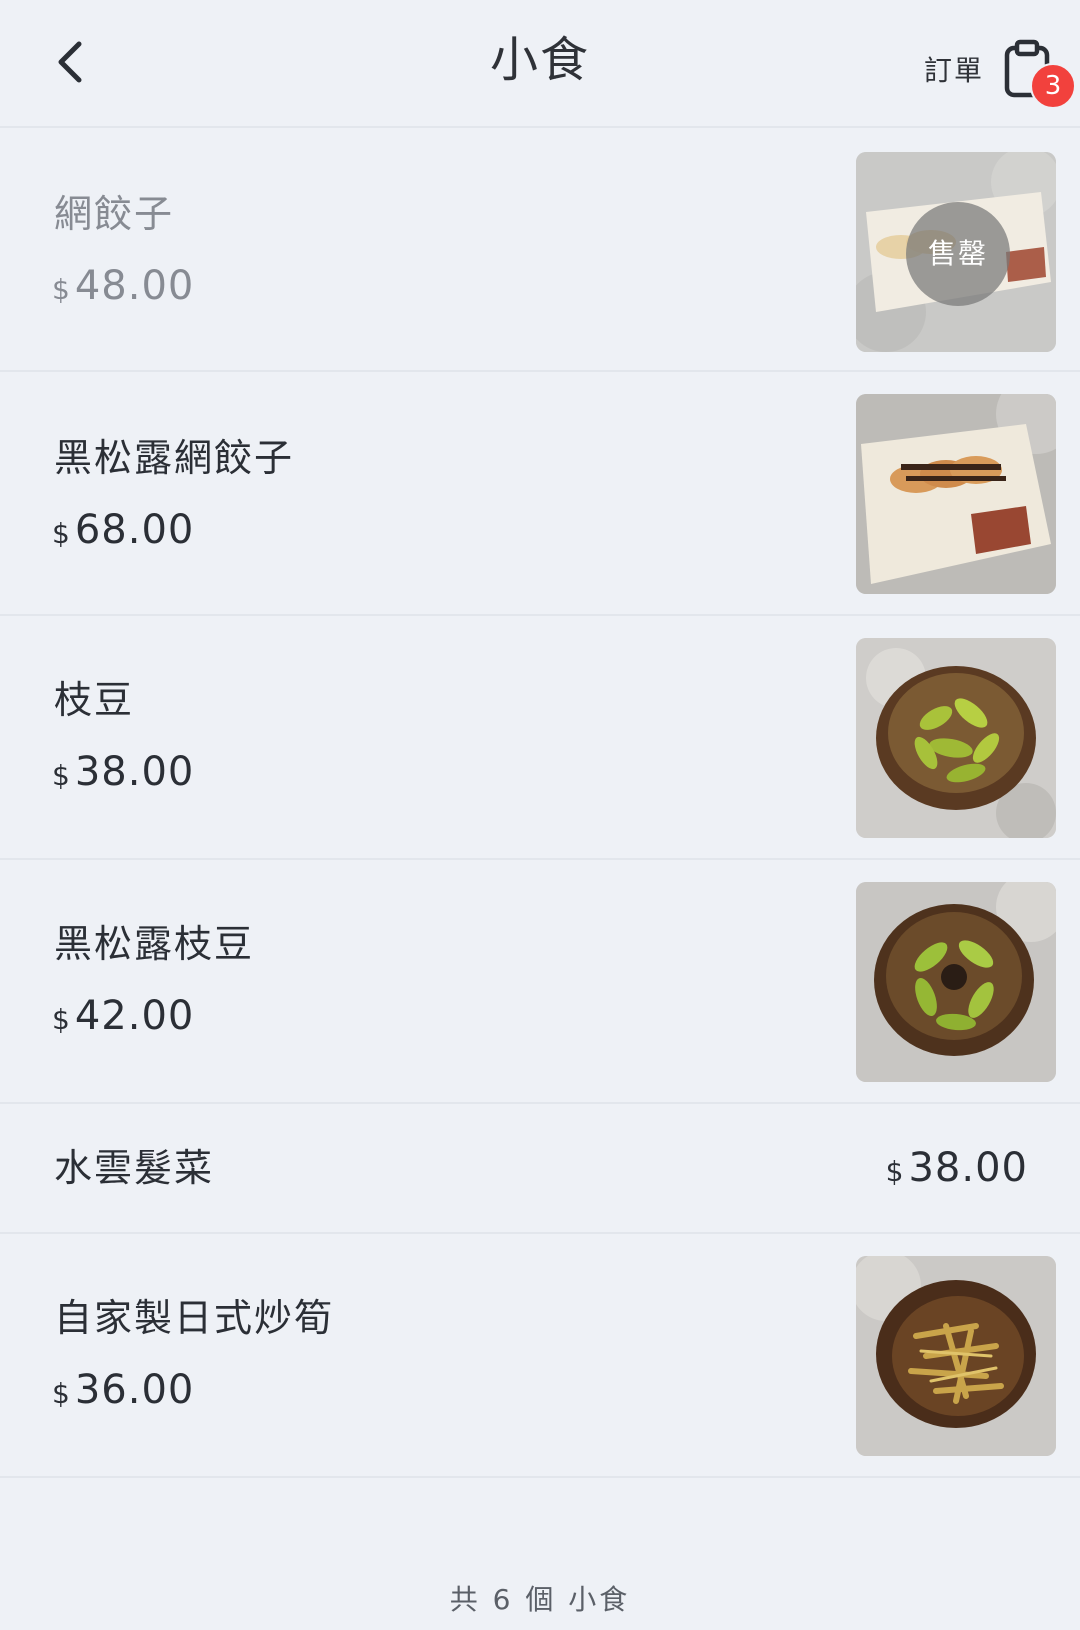 The image size is (1080, 1630). Describe the element at coordinates (134, 530) in the screenshot. I see `price-value: 68.00` at that location.